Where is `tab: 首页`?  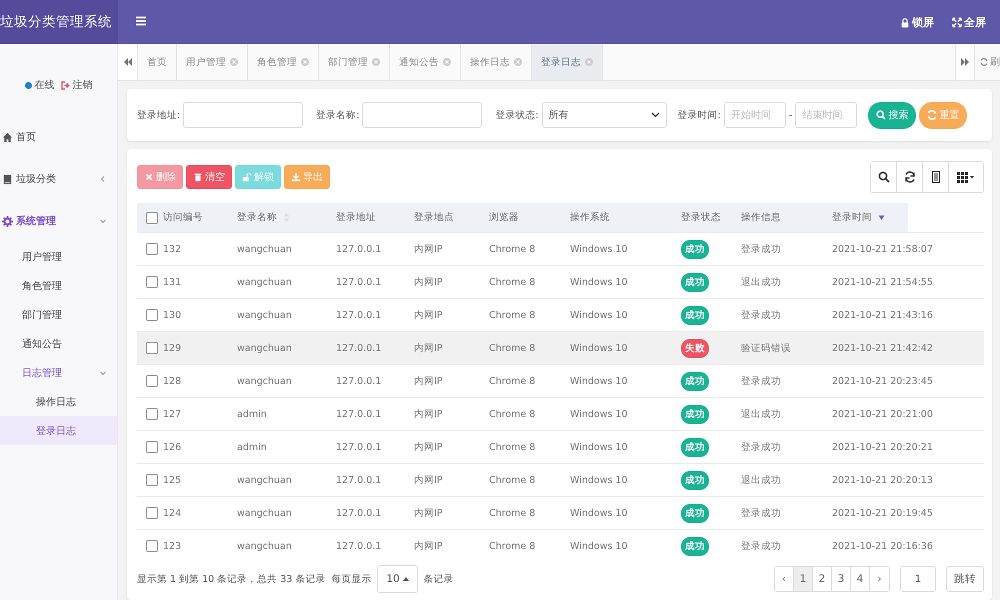 tab: 首页 is located at coordinates (157, 62).